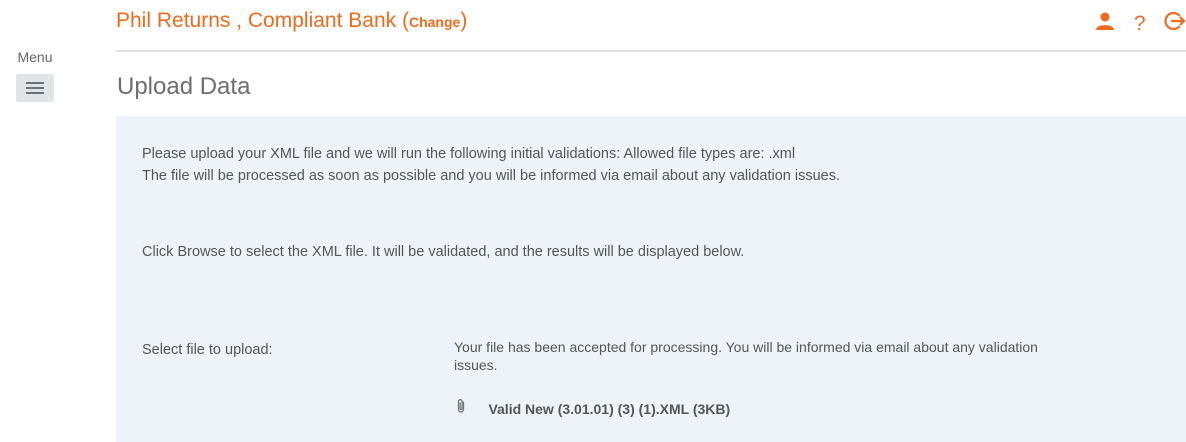 The width and height of the screenshot is (1186, 442). I want to click on user-bank-name: Phil Returns , Compliant Bank, so click(256, 20).